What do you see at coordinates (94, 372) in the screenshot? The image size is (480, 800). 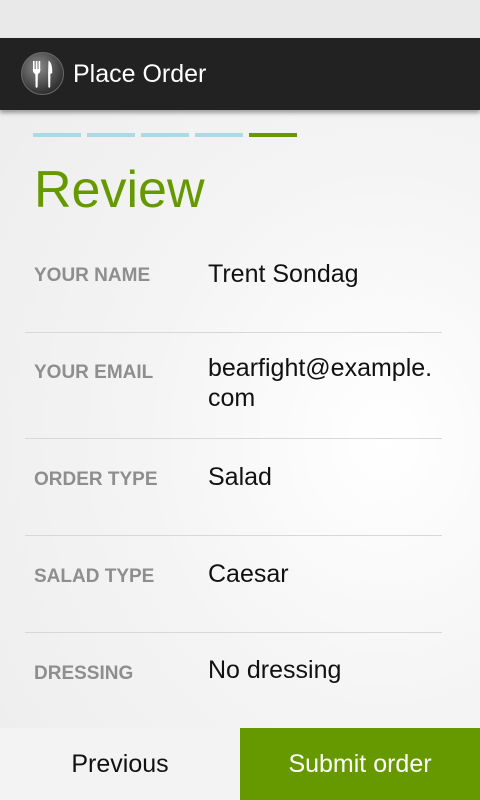 I see `row-label: YOUR EMAIL` at bounding box center [94, 372].